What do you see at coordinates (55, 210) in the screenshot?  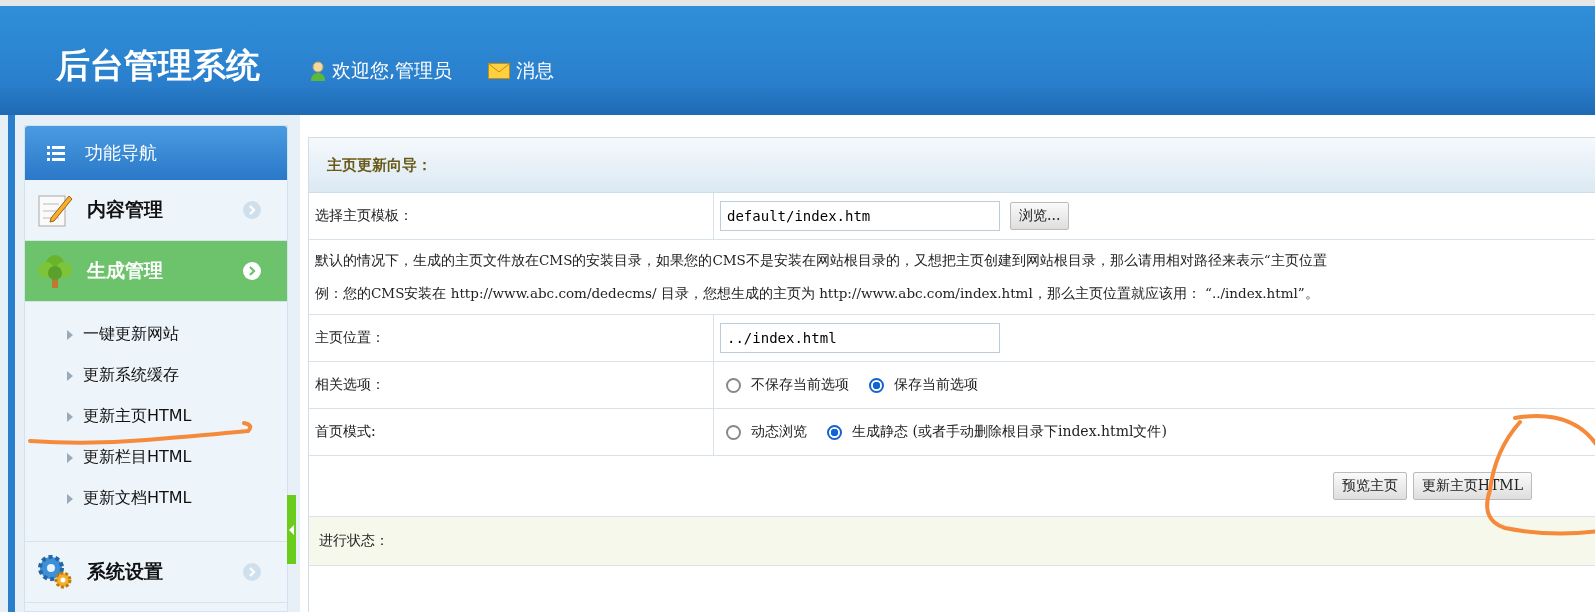 I see `notepad-pencil-icon` at bounding box center [55, 210].